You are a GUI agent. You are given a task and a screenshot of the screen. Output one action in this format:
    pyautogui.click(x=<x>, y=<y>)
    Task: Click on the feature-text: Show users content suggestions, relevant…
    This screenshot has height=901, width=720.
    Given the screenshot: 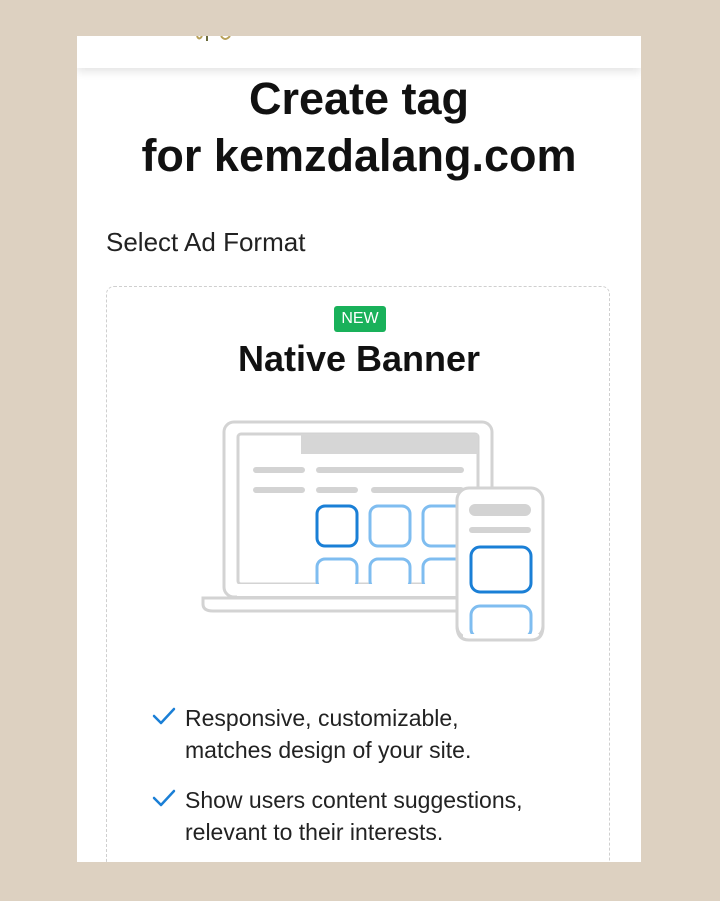 What is the action you would take?
    pyautogui.click(x=385, y=816)
    